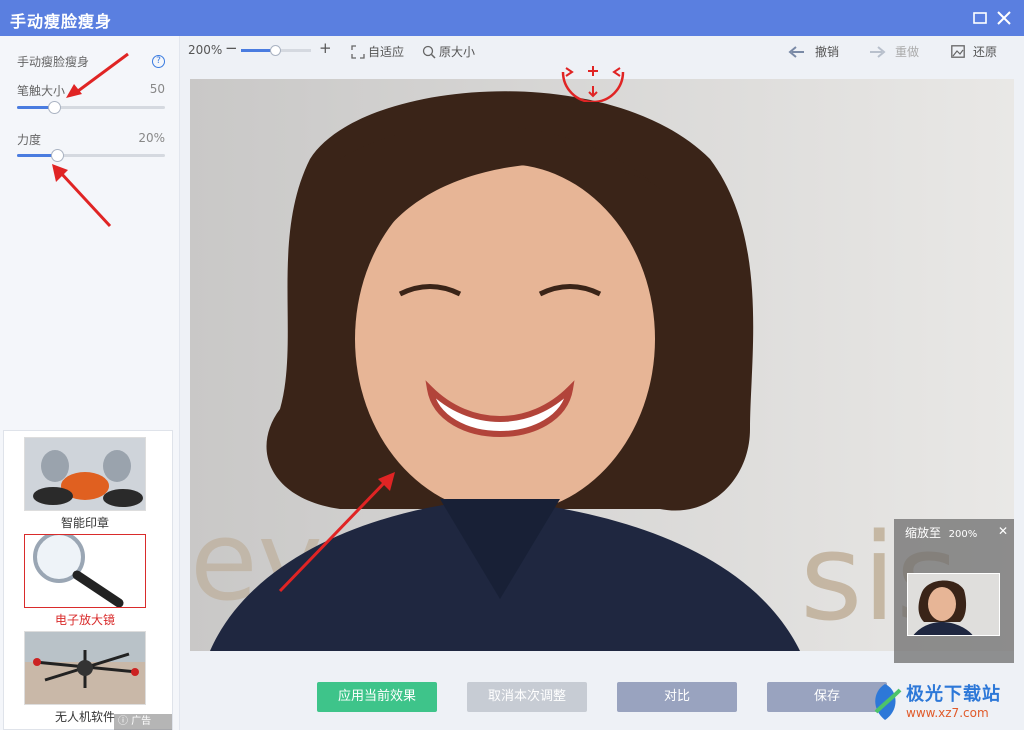 The height and width of the screenshot is (730, 1024). Describe the element at coordinates (57, 155) in the screenshot. I see `strength-handle` at that location.